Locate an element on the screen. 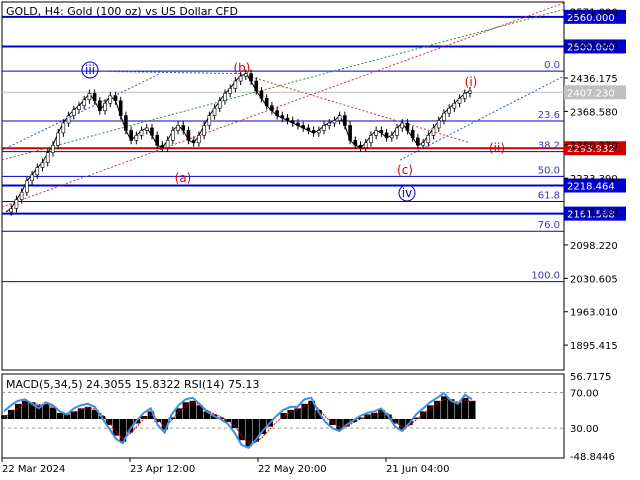  fib-level-label: 50.0 is located at coordinates (549, 170).